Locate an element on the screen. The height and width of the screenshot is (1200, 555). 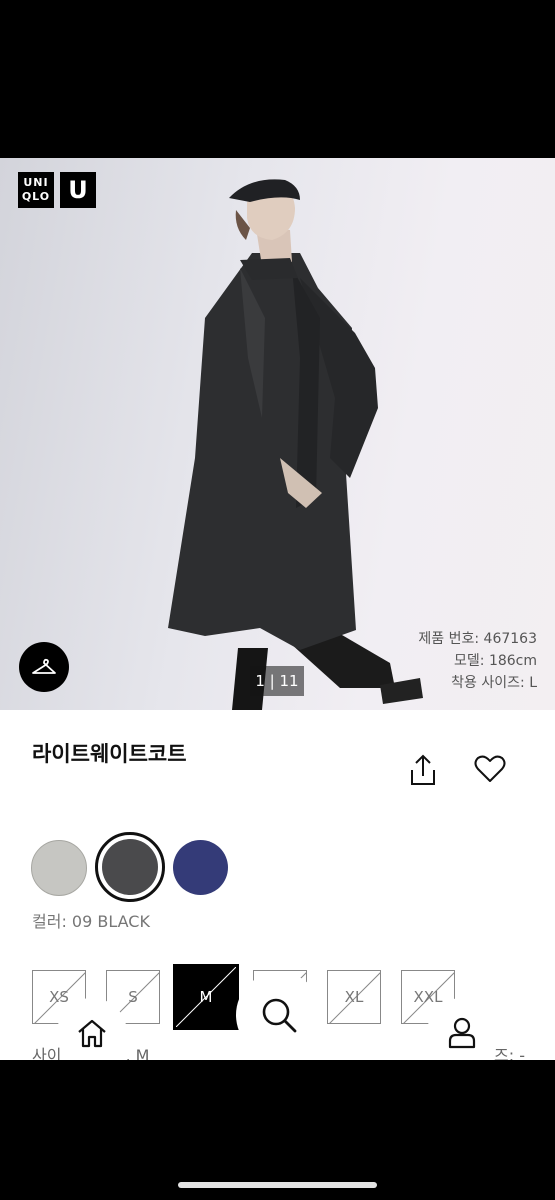
brand-logo: UNI QLO U is located at coordinates (57, 190).